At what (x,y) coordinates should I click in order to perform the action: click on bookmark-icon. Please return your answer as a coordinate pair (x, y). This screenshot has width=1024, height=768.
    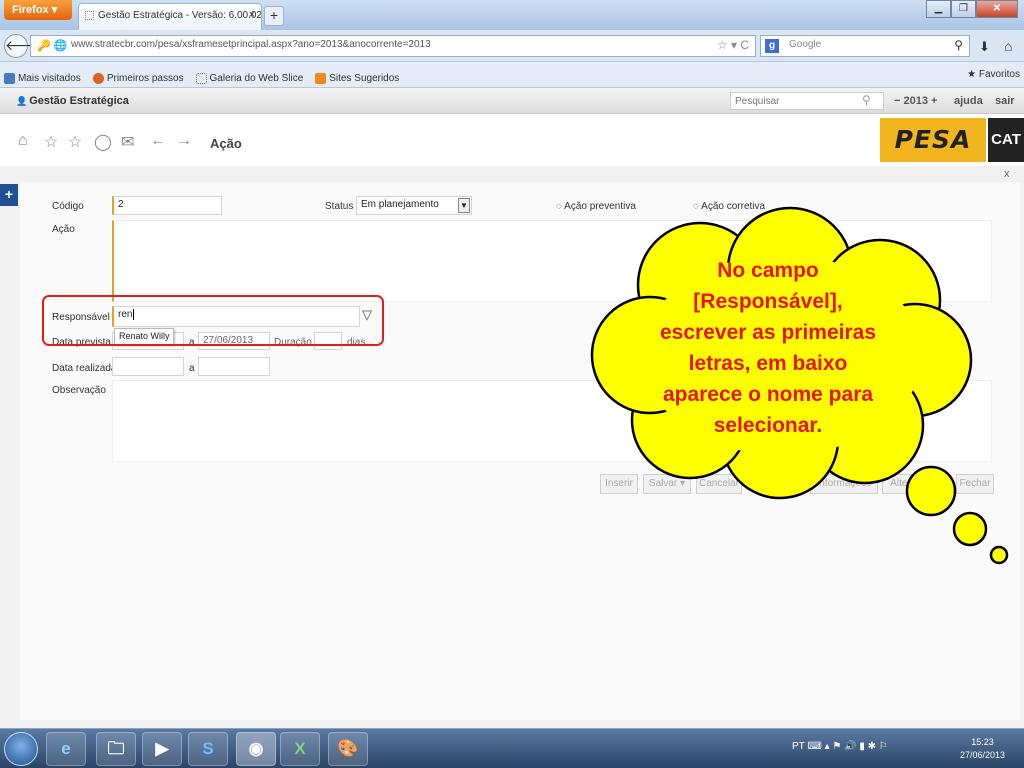
    Looking at the image, I should click on (9, 78).